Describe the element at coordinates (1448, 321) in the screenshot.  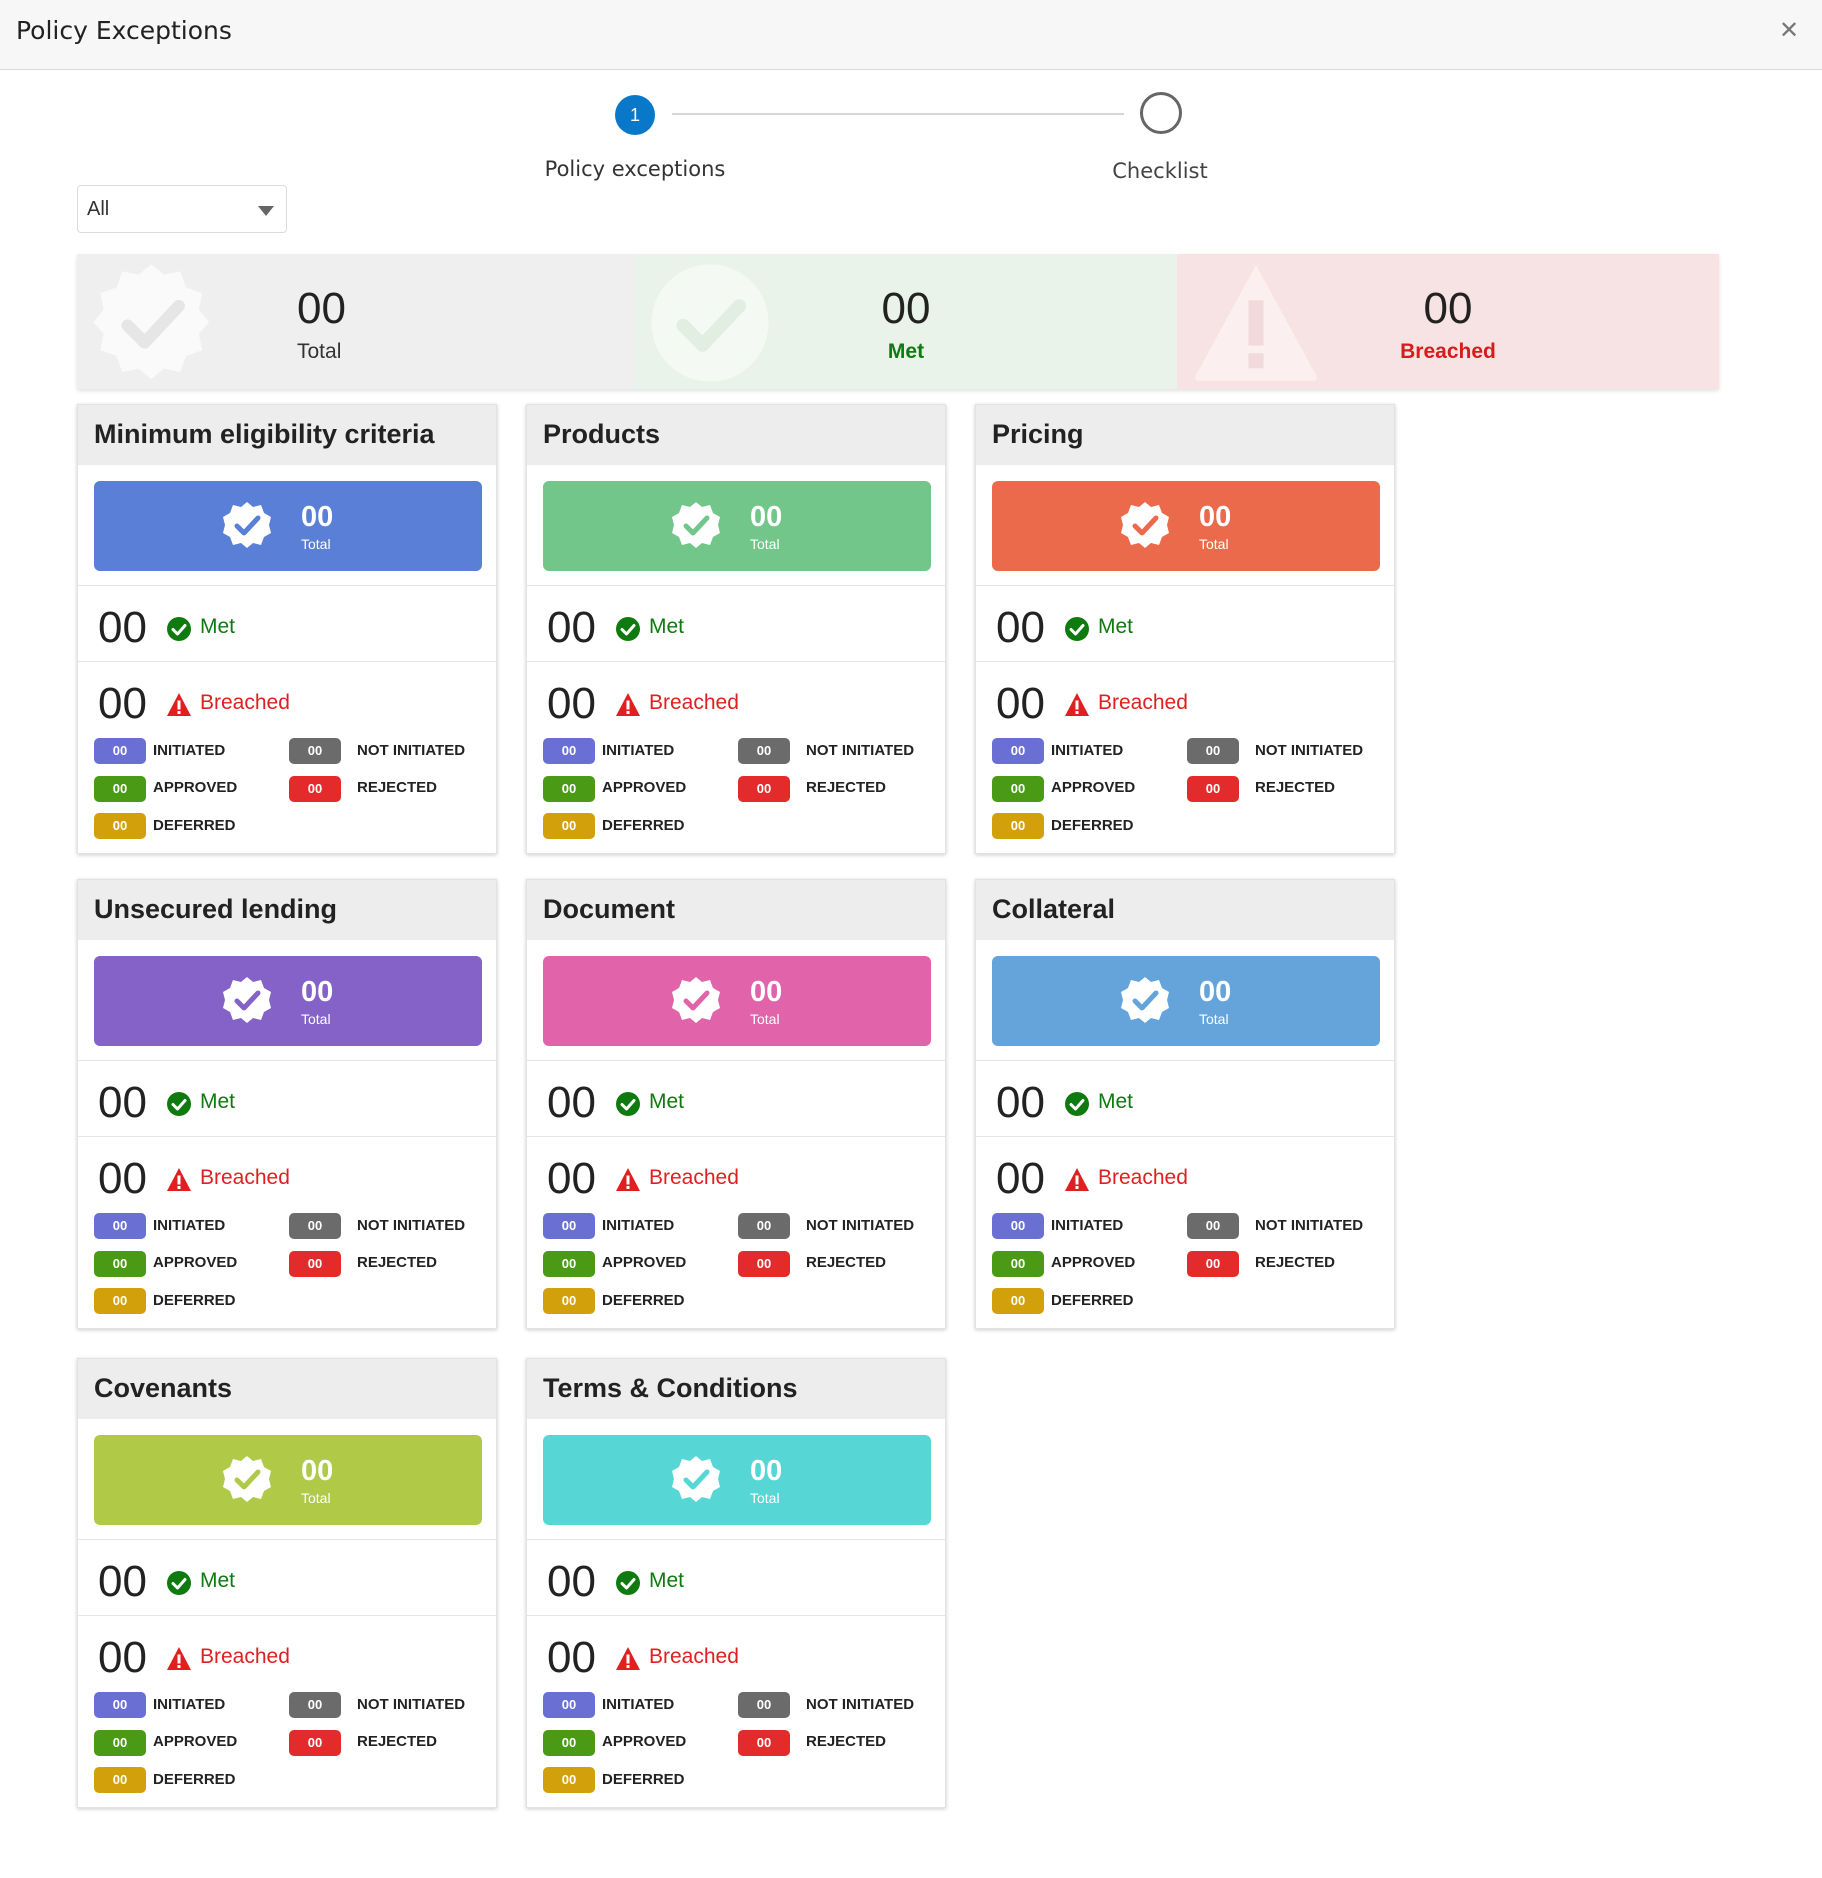
I see `summary-breached-tile: 00 Breached` at that location.